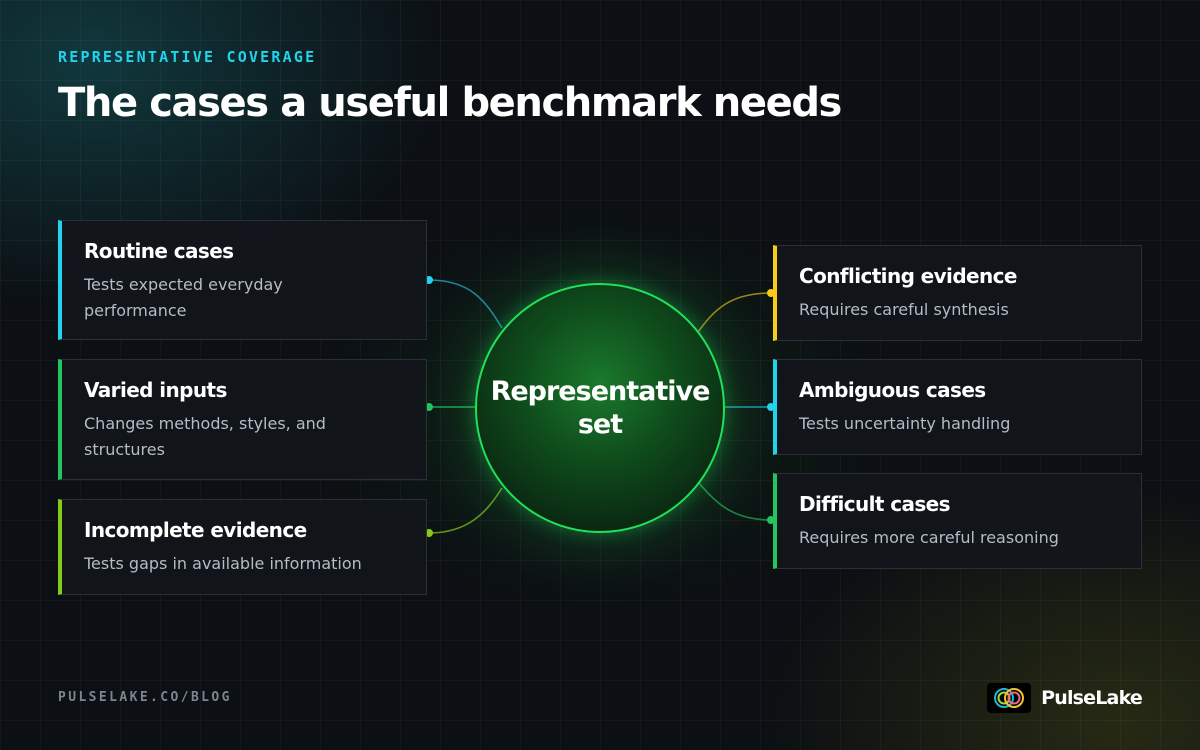 This screenshot has width=1200, height=750. I want to click on card-title: Incomplete evidence, so click(195, 530).